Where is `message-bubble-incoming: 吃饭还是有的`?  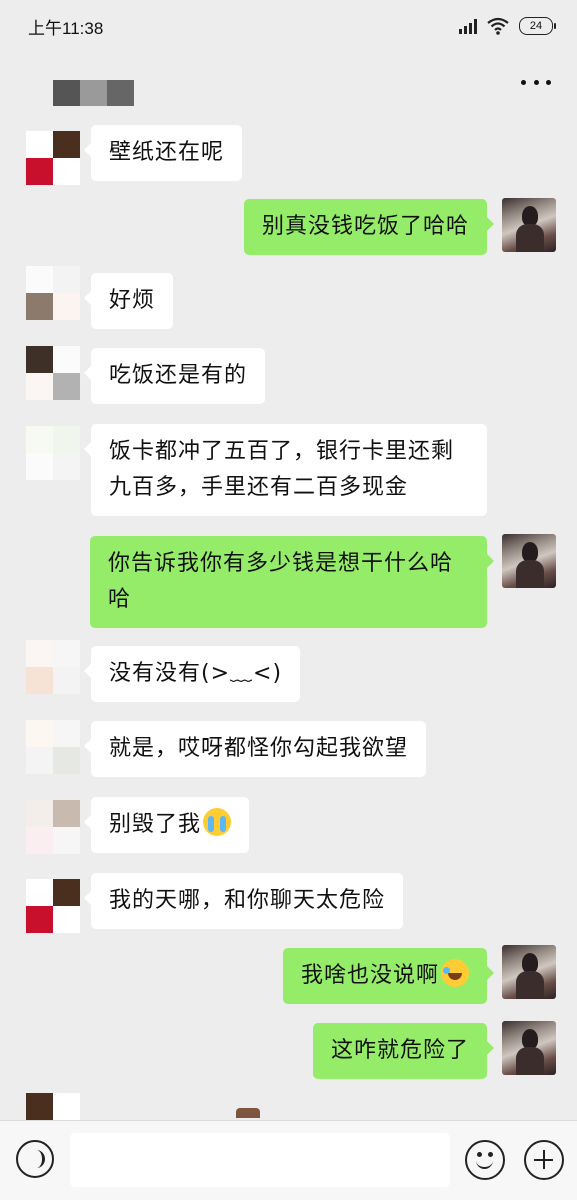
message-bubble-incoming: 吃饭还是有的 is located at coordinates (174, 376).